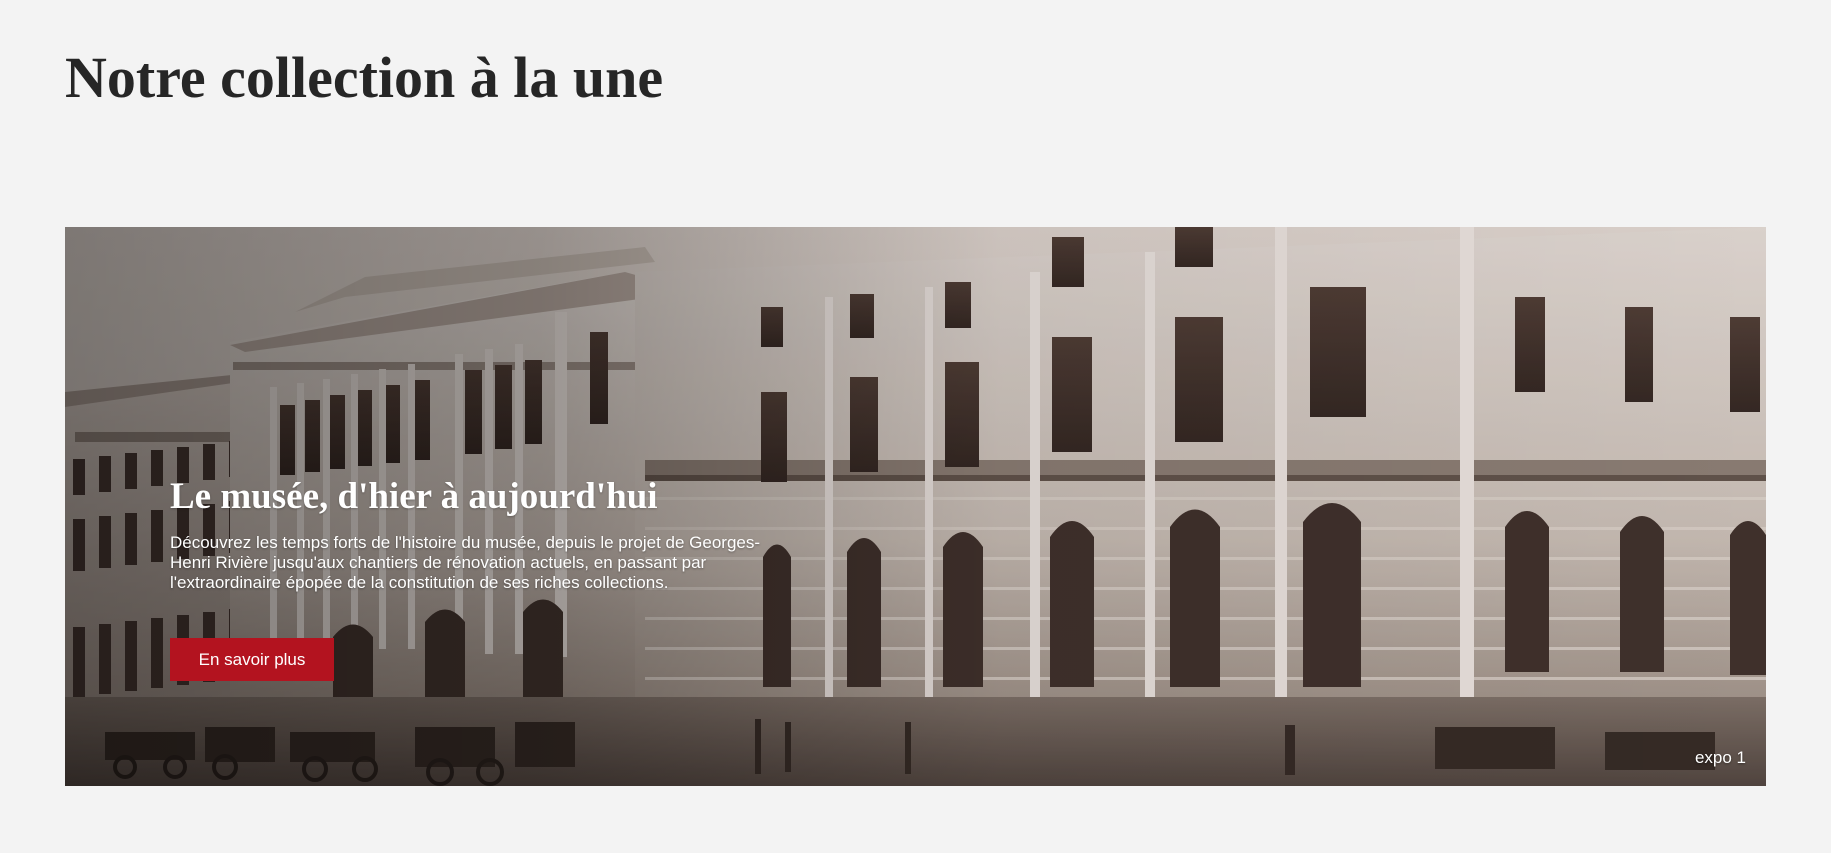  What do you see at coordinates (252, 659) in the screenshot?
I see `learn-more-button: En savoir plus` at bounding box center [252, 659].